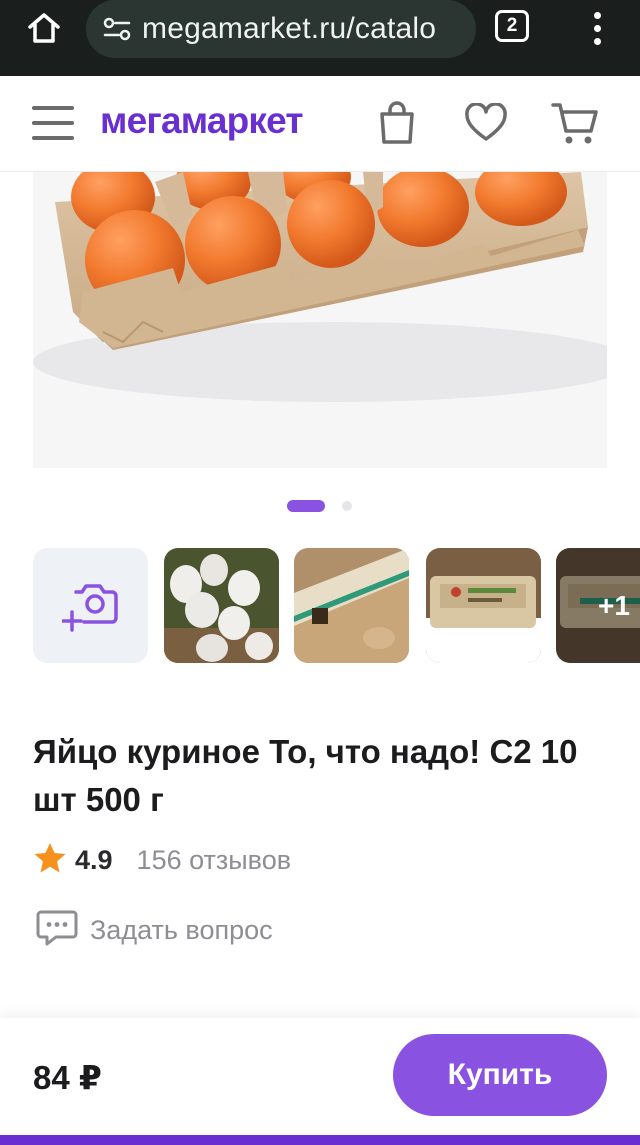 This screenshot has height=1145, width=640. What do you see at coordinates (214, 860) in the screenshot?
I see `reviews-link: 156 отзывов` at bounding box center [214, 860].